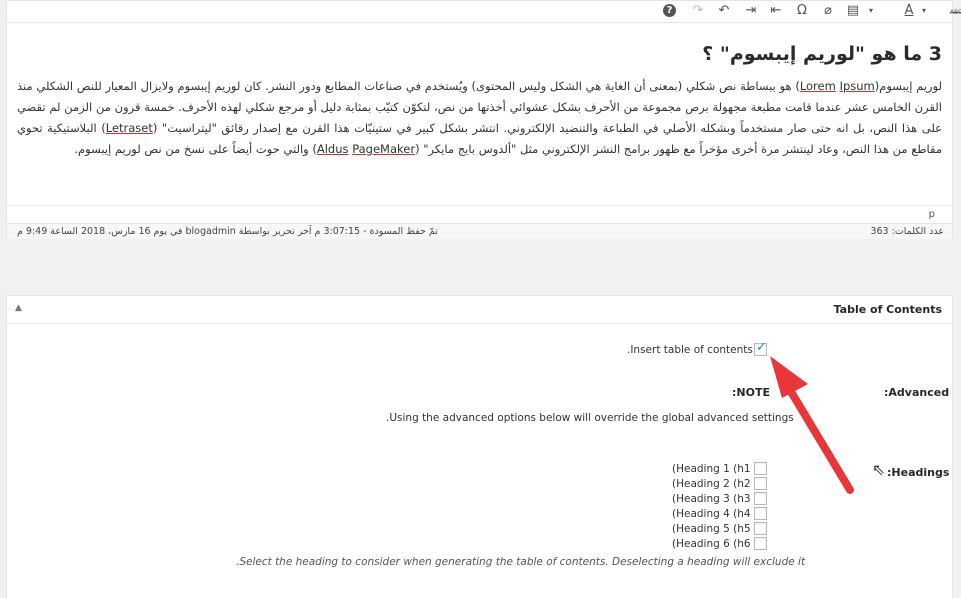 This screenshot has height=598, width=961. Describe the element at coordinates (690, 350) in the screenshot. I see `insert-toc-label: .Insert table of contents` at that location.